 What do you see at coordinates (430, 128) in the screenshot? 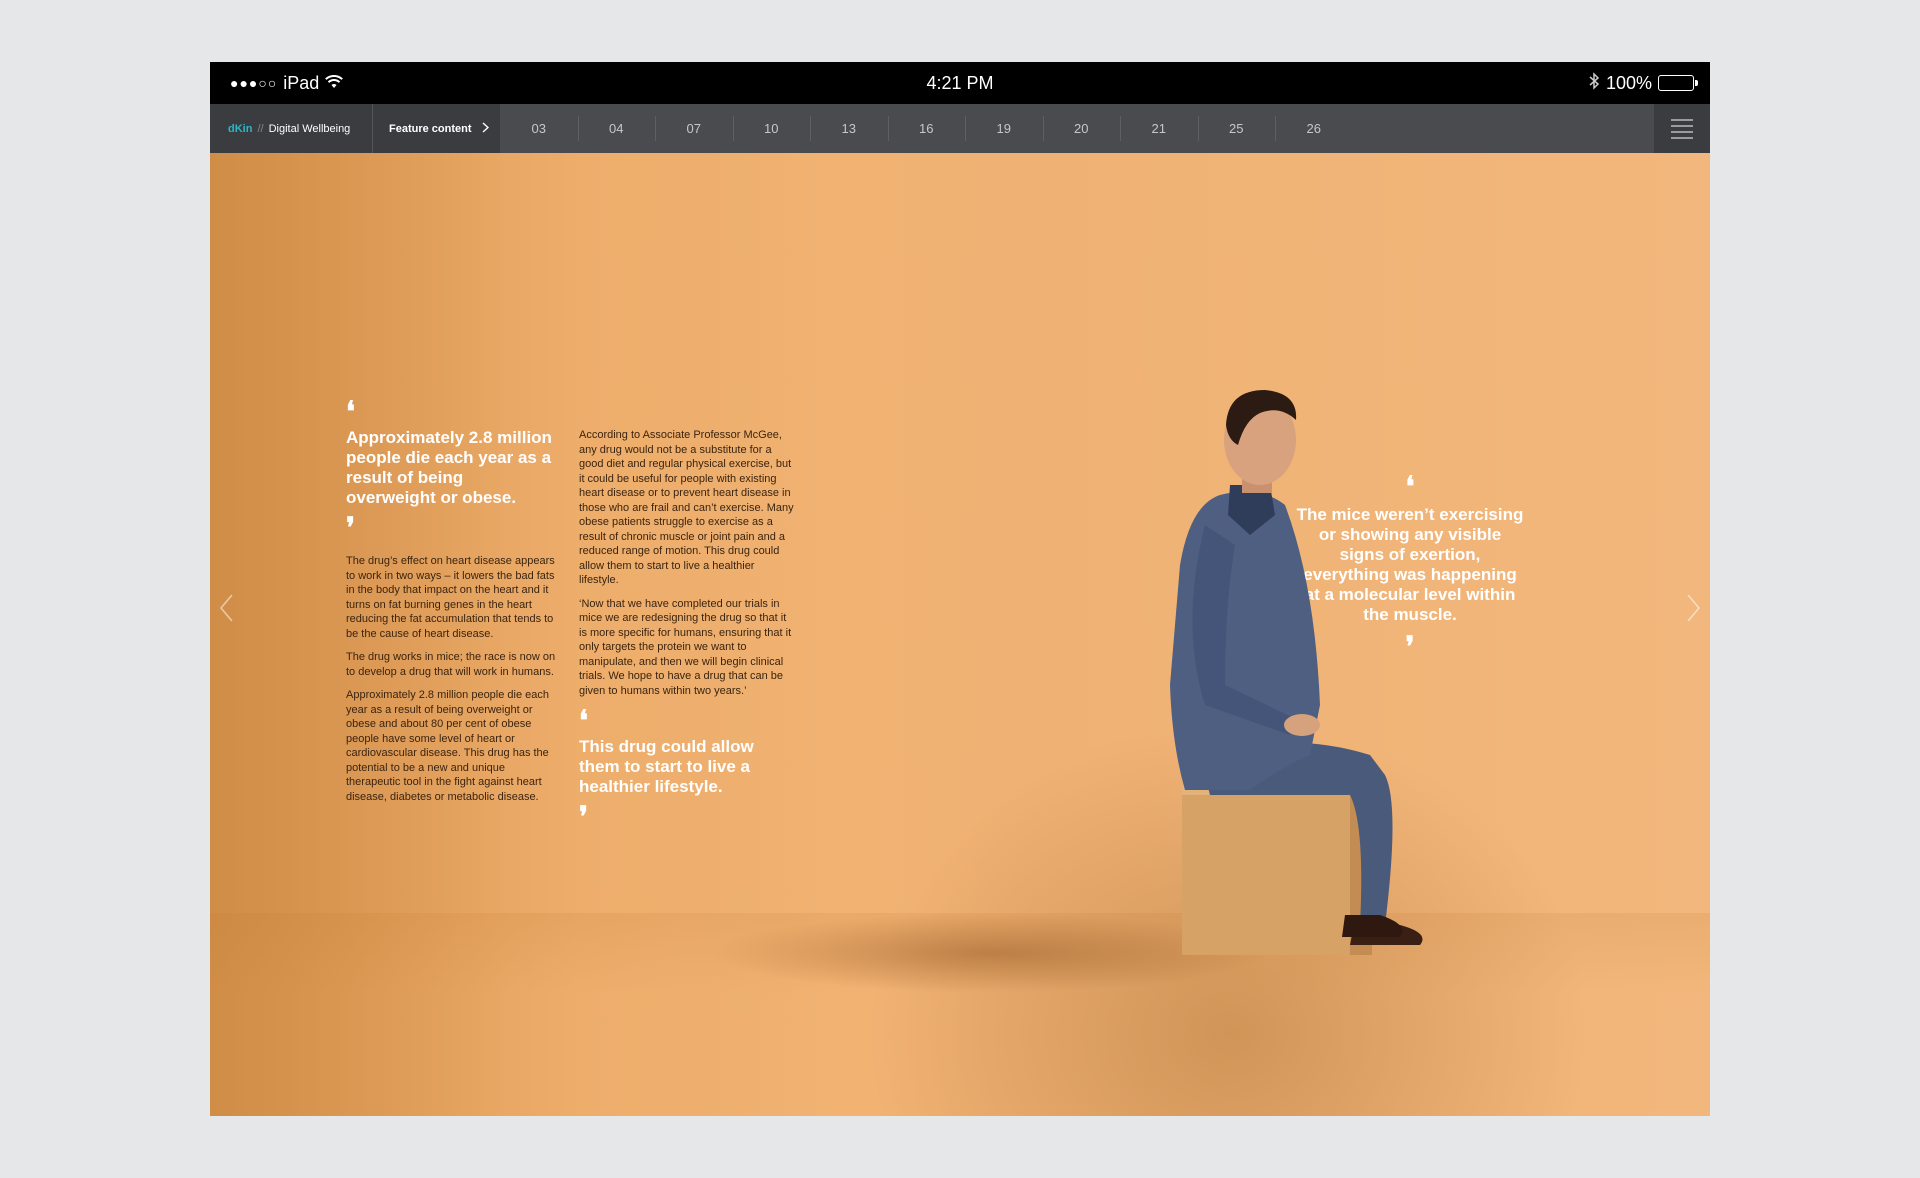
I see `feature-content-label: Feature content` at bounding box center [430, 128].